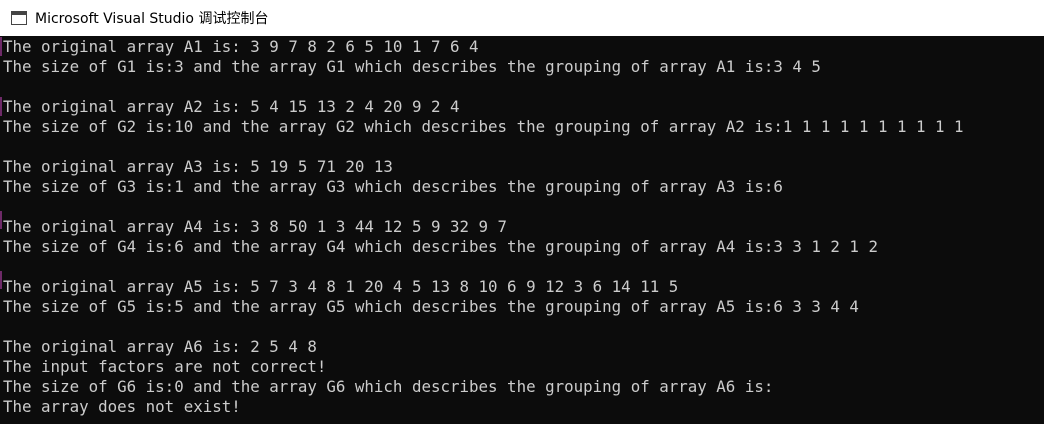 This screenshot has width=1044, height=424. Describe the element at coordinates (165, 366) in the screenshot. I see `console-line: The input factors are not correct!` at that location.